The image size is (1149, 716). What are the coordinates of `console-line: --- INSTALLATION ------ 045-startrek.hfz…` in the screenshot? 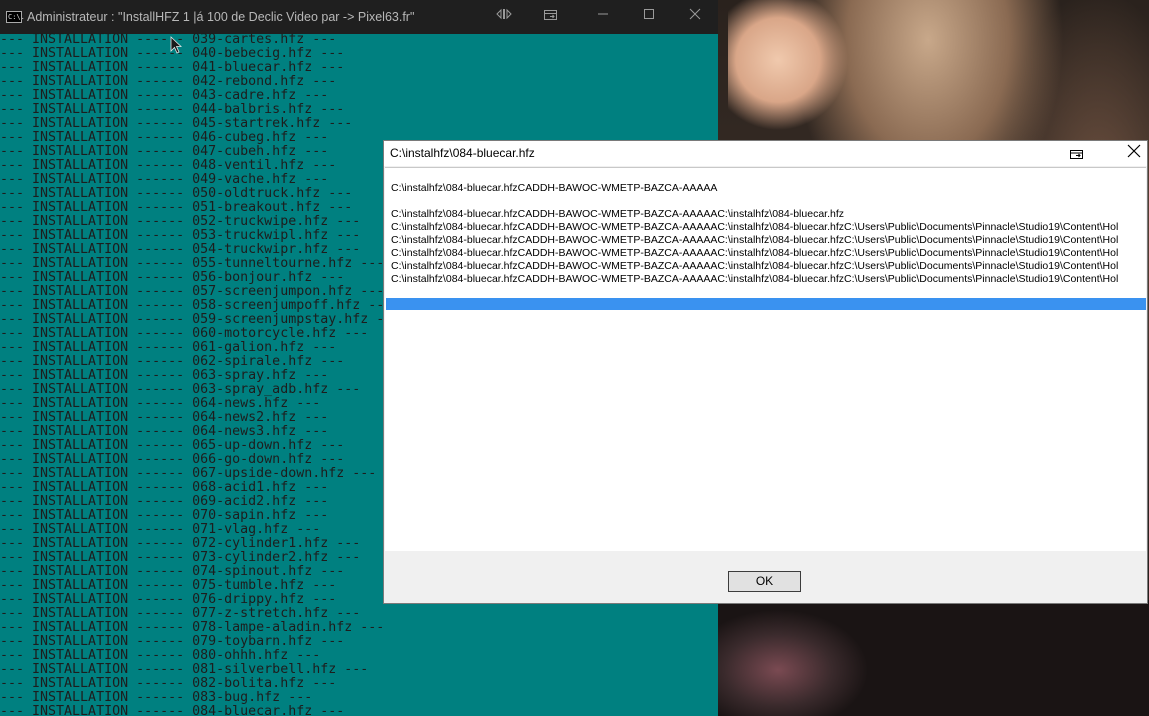 It's located at (176, 123).